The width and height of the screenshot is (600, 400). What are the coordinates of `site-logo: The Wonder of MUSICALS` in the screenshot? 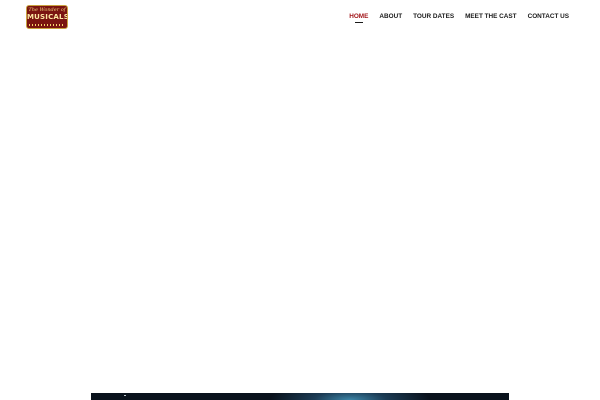 It's located at (47, 17).